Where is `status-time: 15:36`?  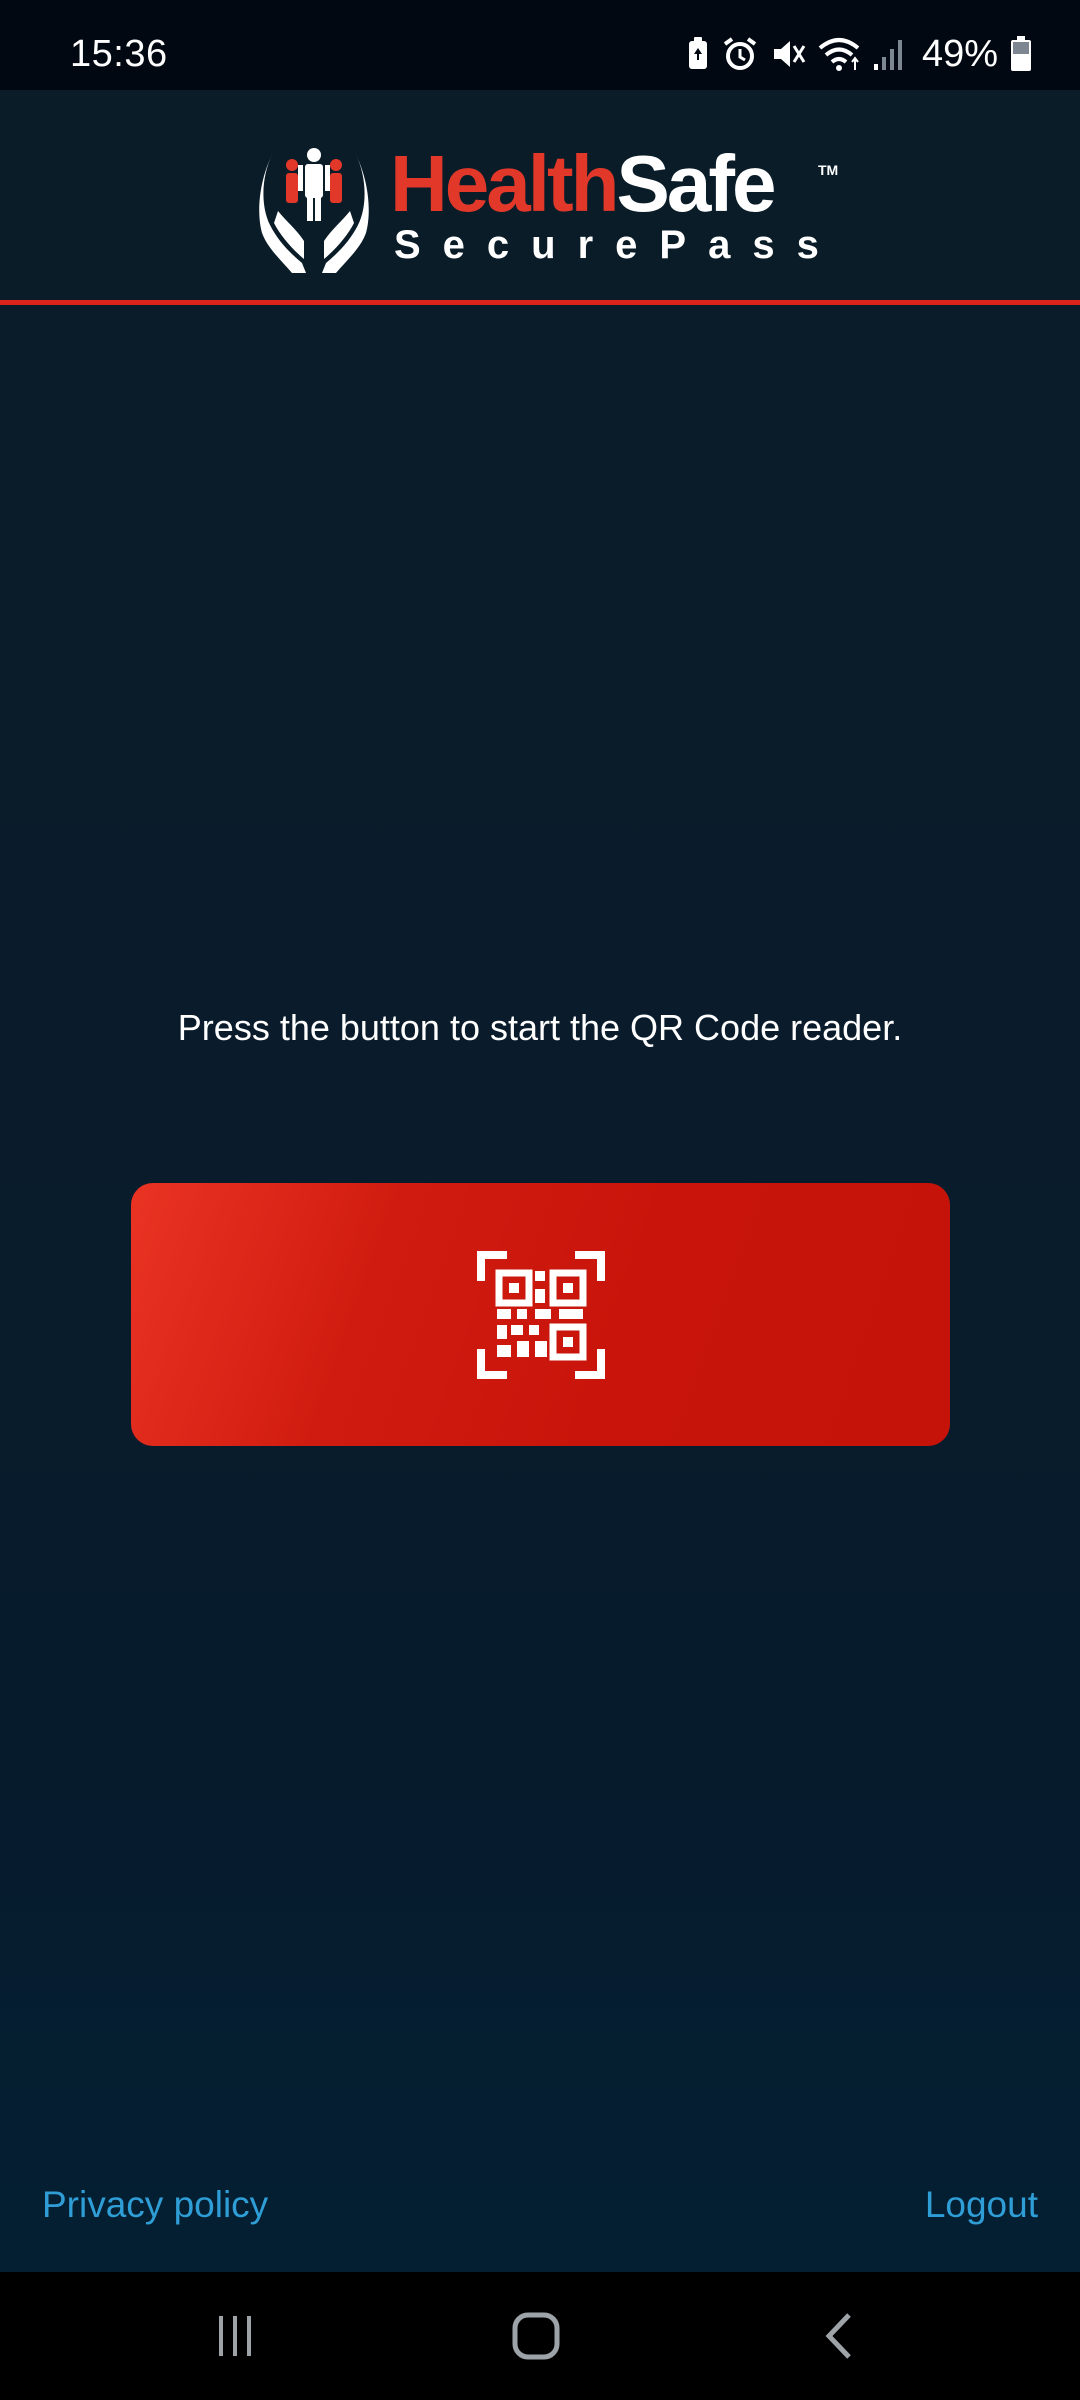
status-time: 15:36 is located at coordinates (119, 54).